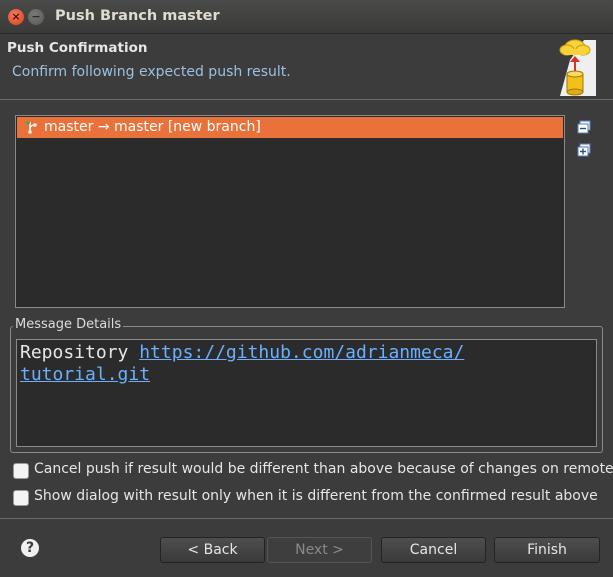  Describe the element at coordinates (36, 17) in the screenshot. I see `window-minimize-button: −` at that location.